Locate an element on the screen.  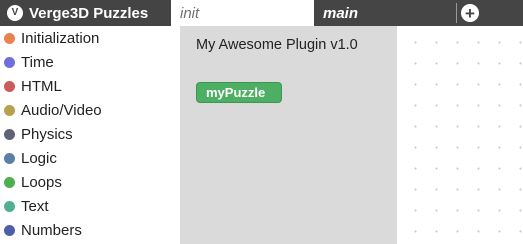
my-puzzle-block: myPuzzle is located at coordinates (239, 92).